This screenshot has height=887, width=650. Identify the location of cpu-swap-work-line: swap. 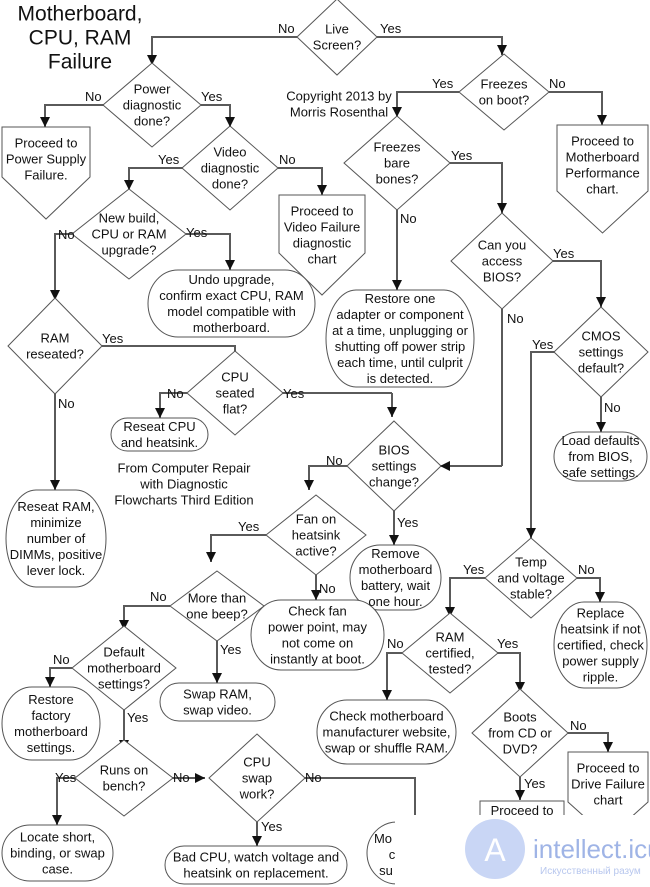
(257, 778).